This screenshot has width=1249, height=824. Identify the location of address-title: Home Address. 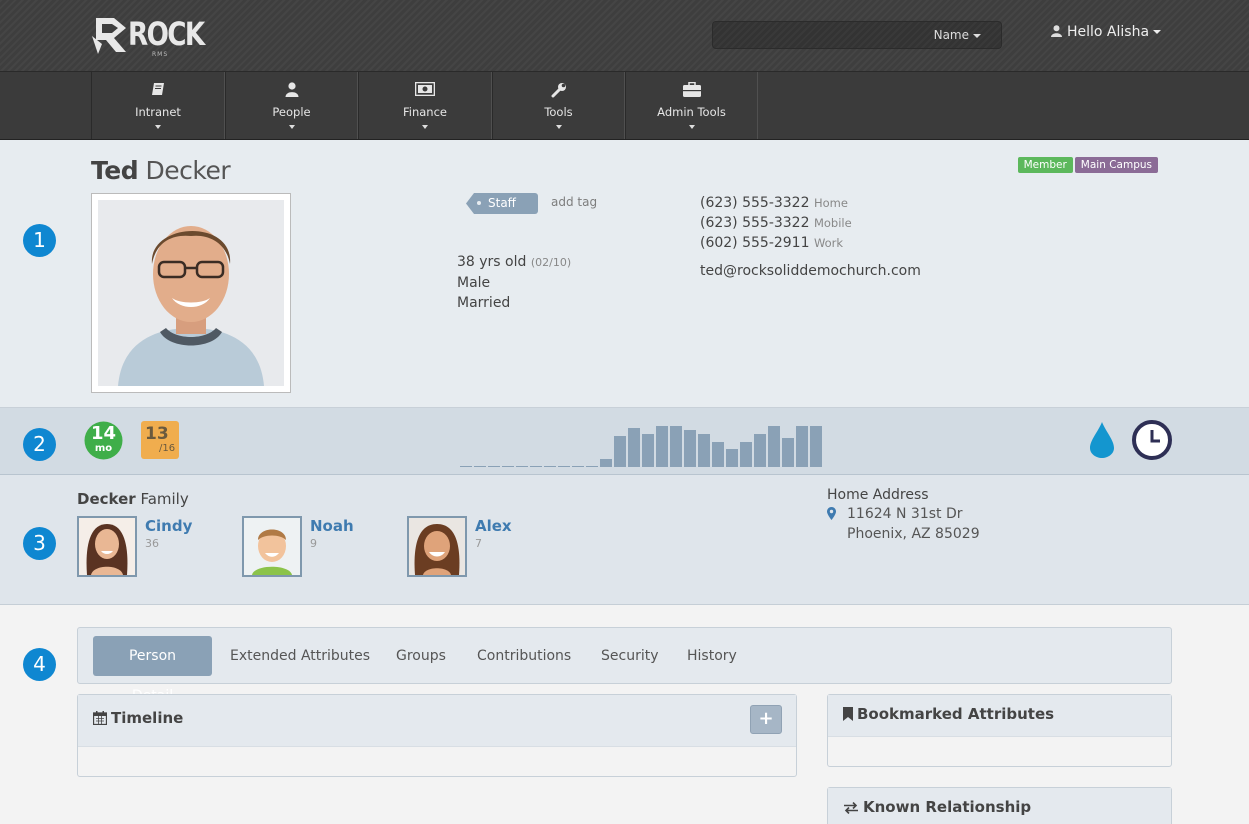
(878, 495).